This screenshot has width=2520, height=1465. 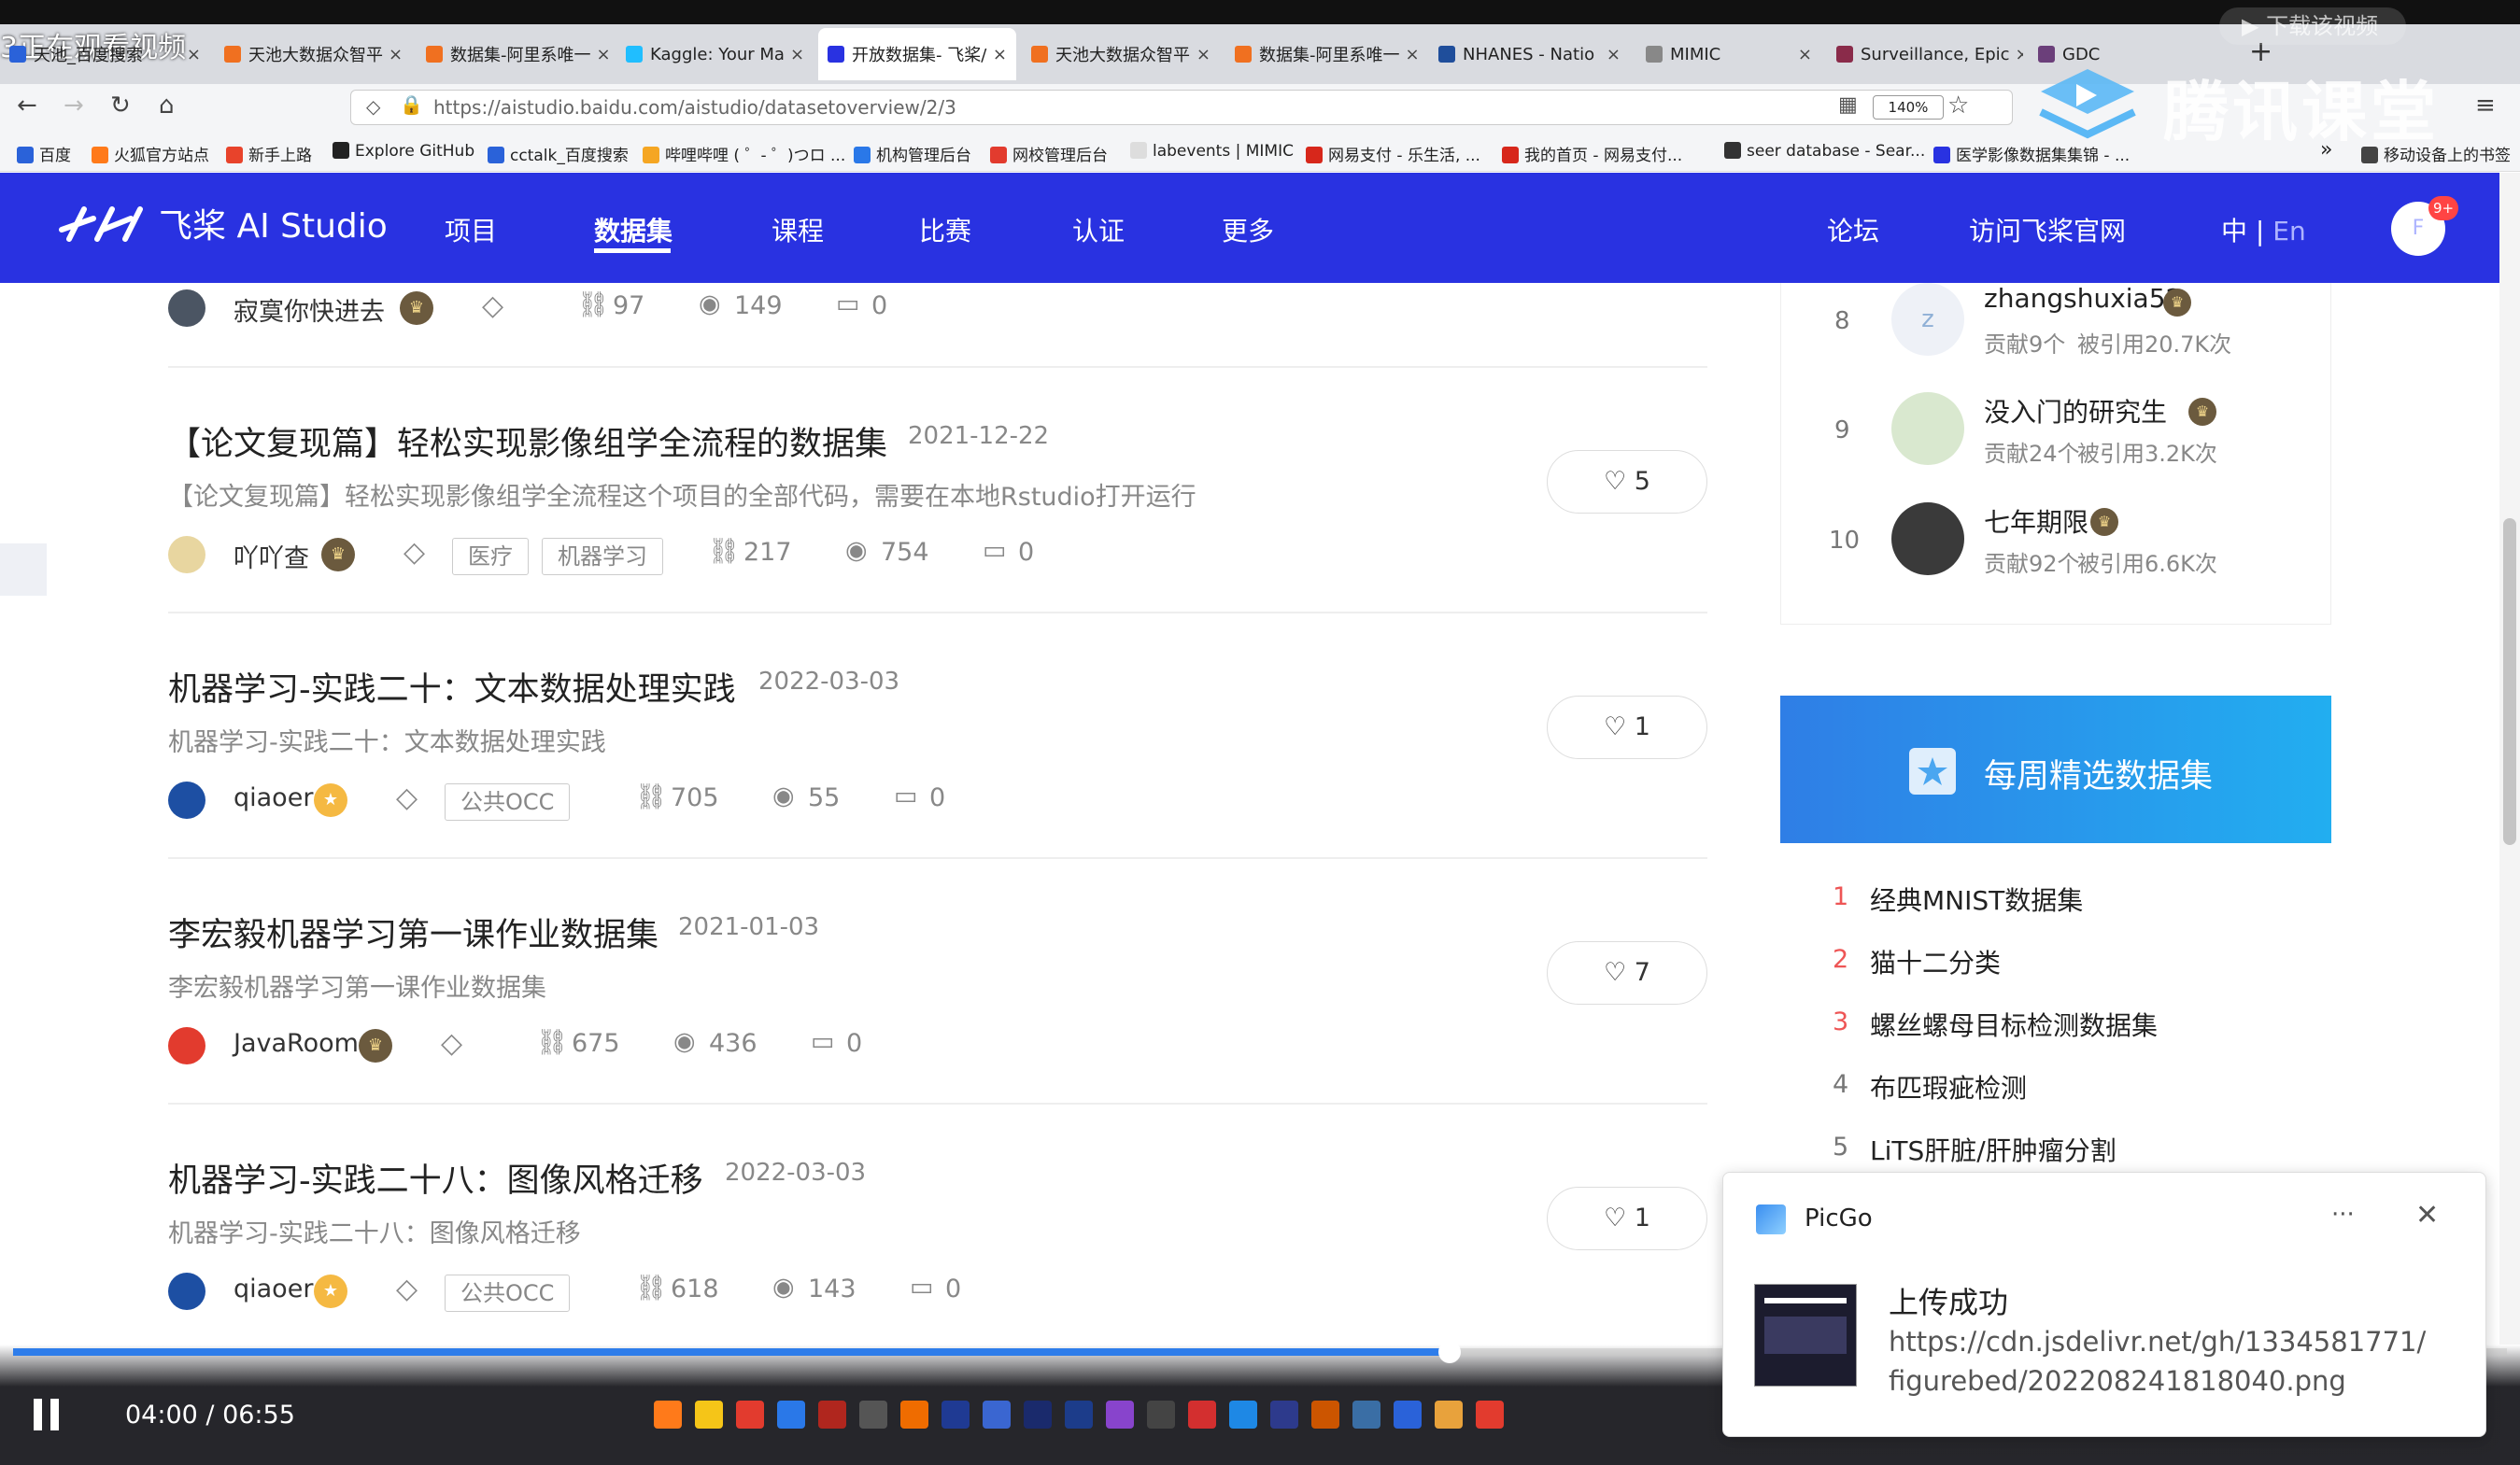 What do you see at coordinates (798, 229) in the screenshot?
I see `nav-menu-item: 课程` at bounding box center [798, 229].